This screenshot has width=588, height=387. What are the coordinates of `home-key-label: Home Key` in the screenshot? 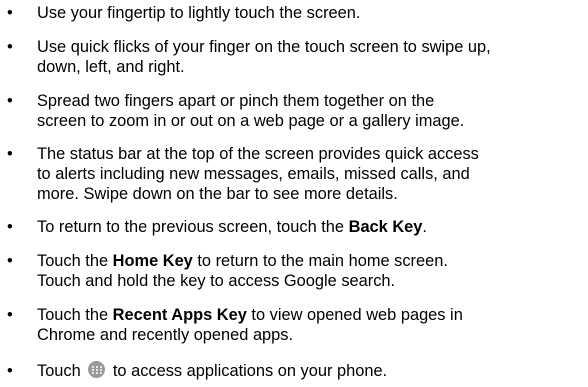 It's located at (152, 261).